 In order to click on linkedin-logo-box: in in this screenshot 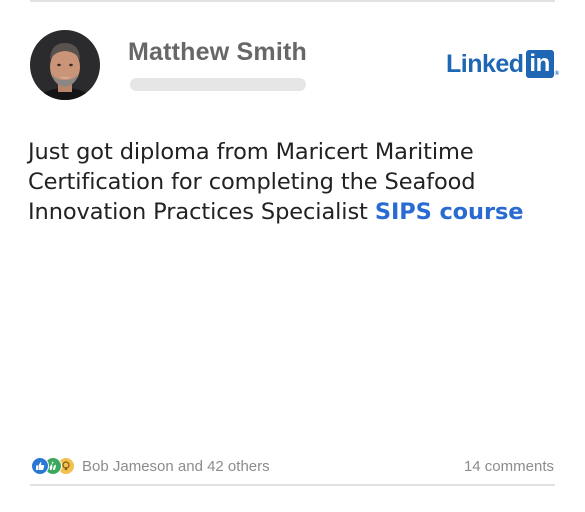, I will do `click(539, 64)`.